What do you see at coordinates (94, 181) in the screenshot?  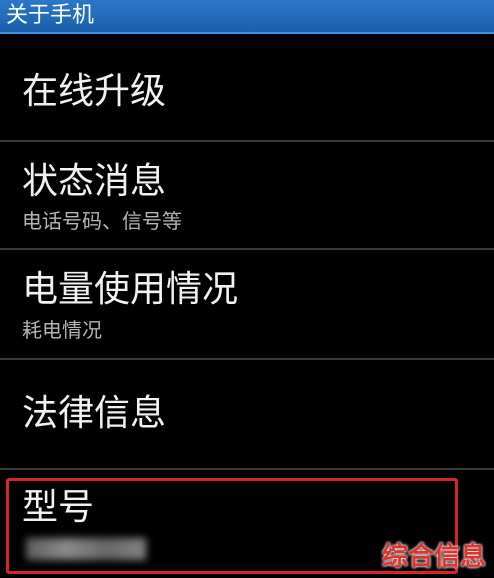 I see `menu-item-title: 状态消息` at bounding box center [94, 181].